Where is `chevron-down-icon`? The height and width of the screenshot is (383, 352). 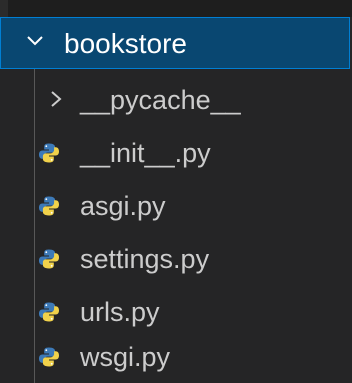
chevron-down-icon is located at coordinates (35, 41).